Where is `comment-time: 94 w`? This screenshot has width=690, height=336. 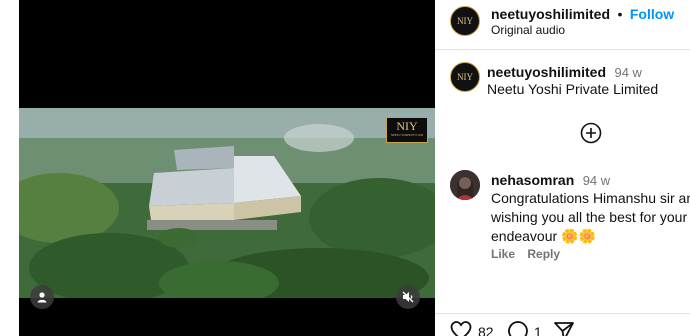 comment-time: 94 w is located at coordinates (596, 180).